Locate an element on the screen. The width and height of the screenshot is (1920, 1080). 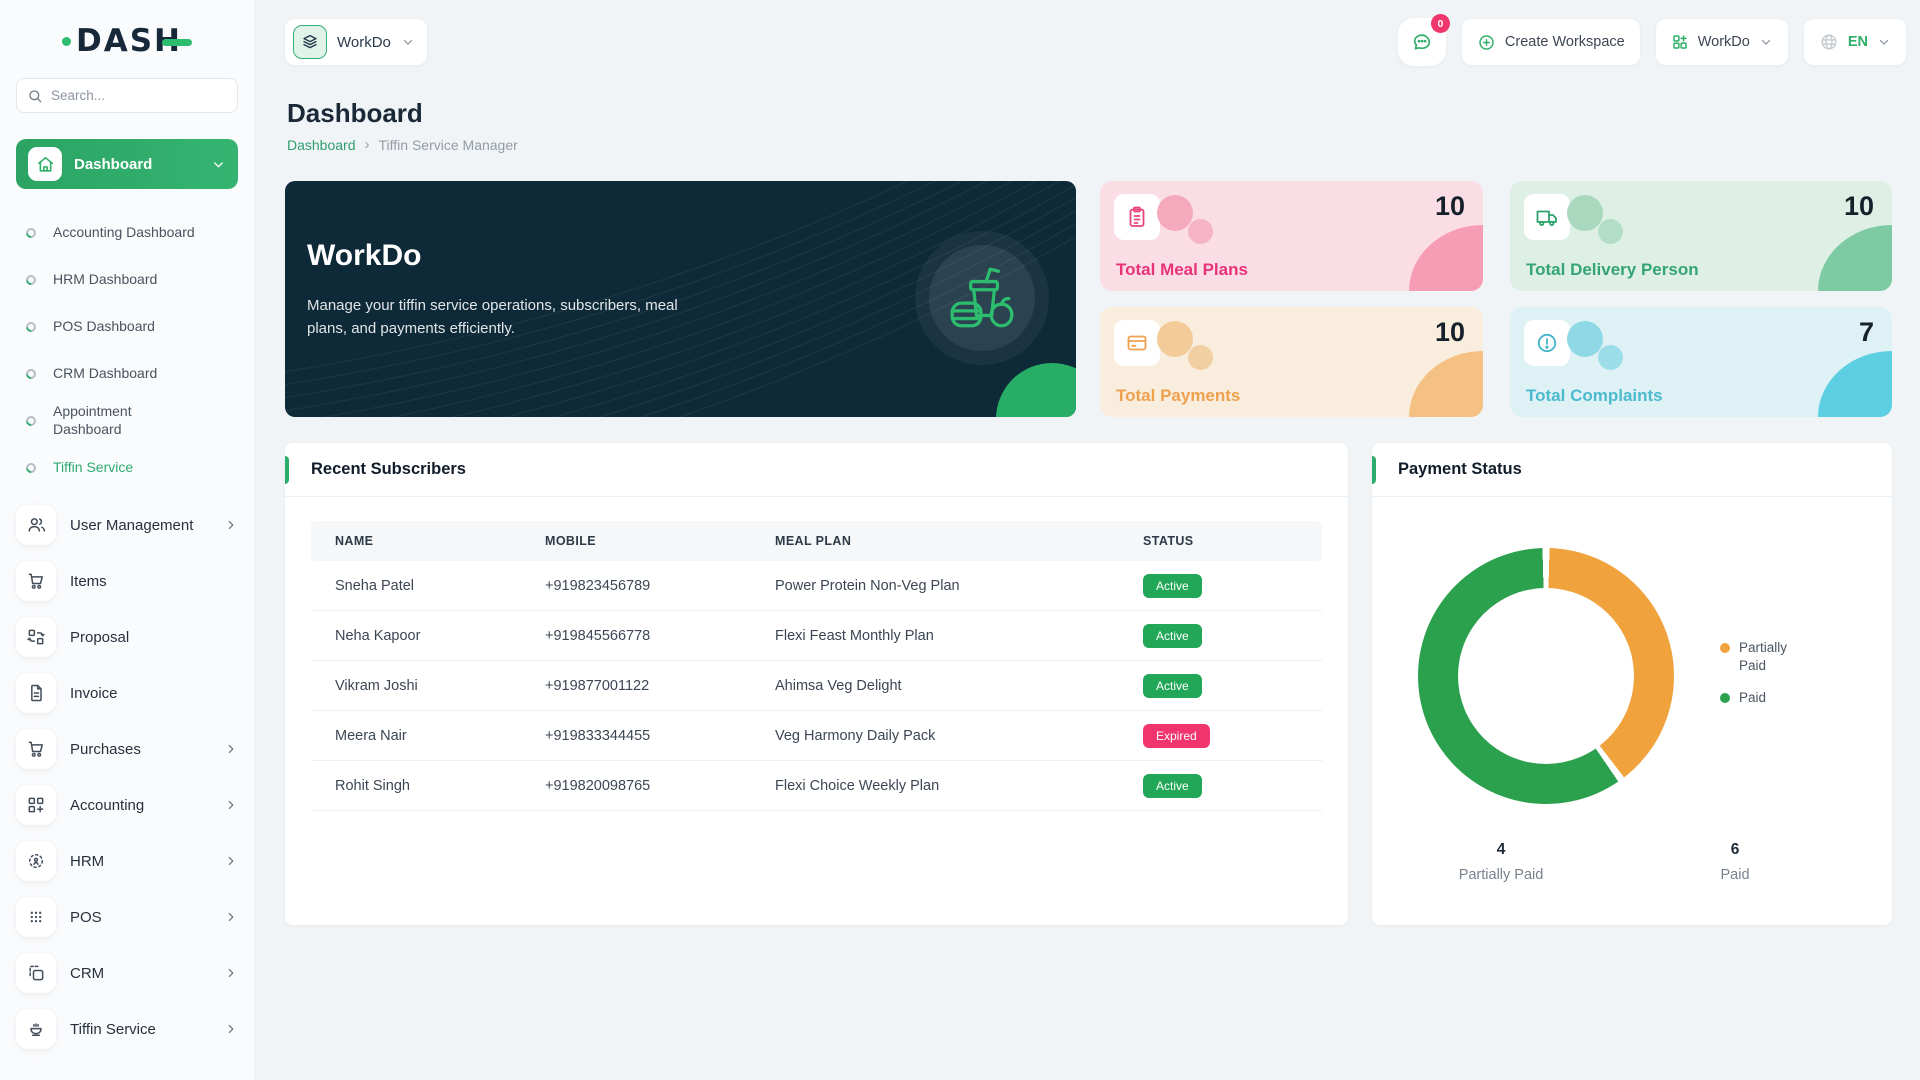
stat-card-total-complaints: 7 Total Complaints is located at coordinates (1701, 362).